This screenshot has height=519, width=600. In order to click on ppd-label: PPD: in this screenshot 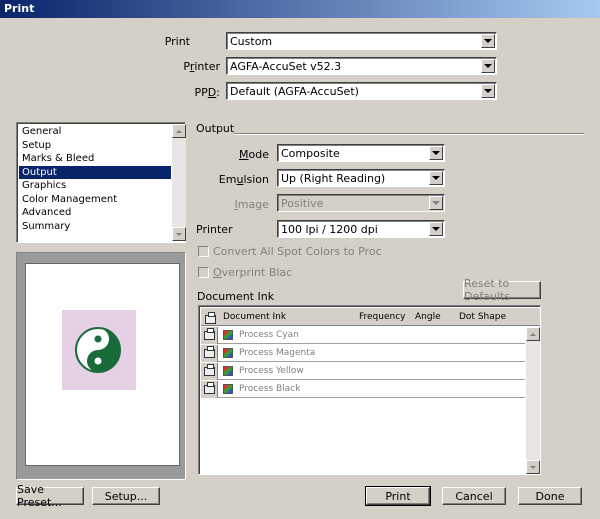, I will do `click(207, 92)`.